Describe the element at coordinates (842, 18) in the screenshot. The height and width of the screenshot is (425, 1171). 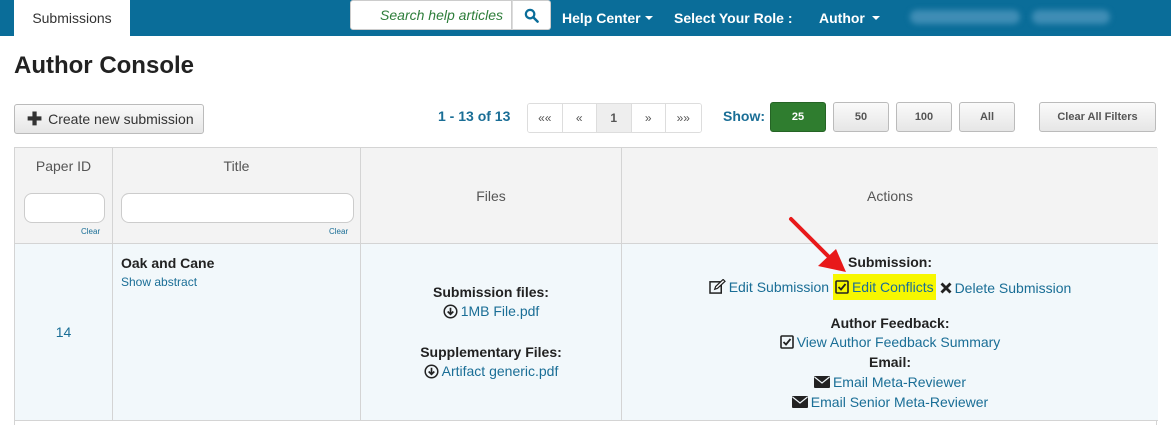
I see `role-label: Author` at that location.